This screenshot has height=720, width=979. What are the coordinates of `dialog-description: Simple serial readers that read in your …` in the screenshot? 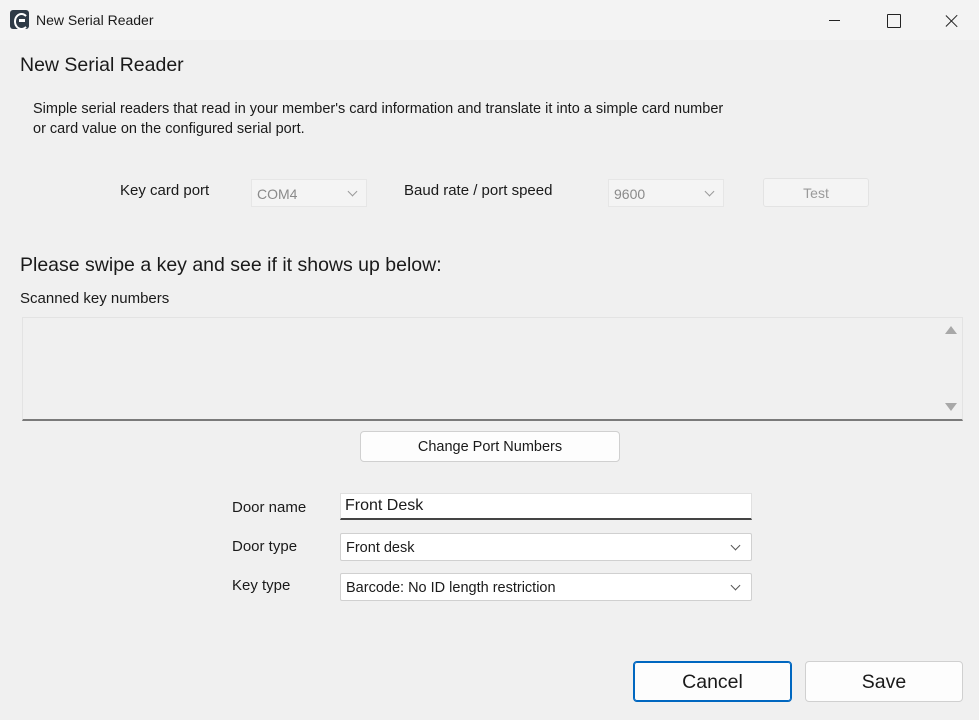 It's located at (433, 119).